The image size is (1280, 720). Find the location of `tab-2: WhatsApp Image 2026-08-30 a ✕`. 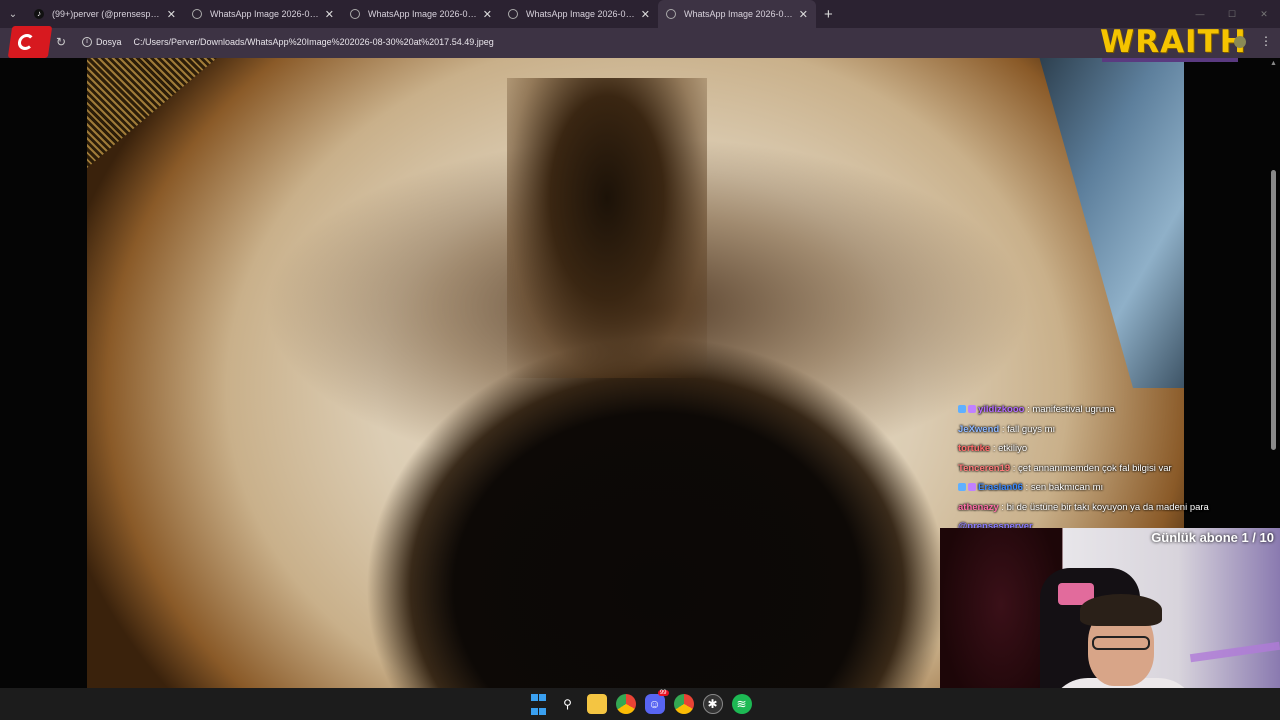

tab-2: WhatsApp Image 2026-08-30 a ✕ is located at coordinates (263, 14).